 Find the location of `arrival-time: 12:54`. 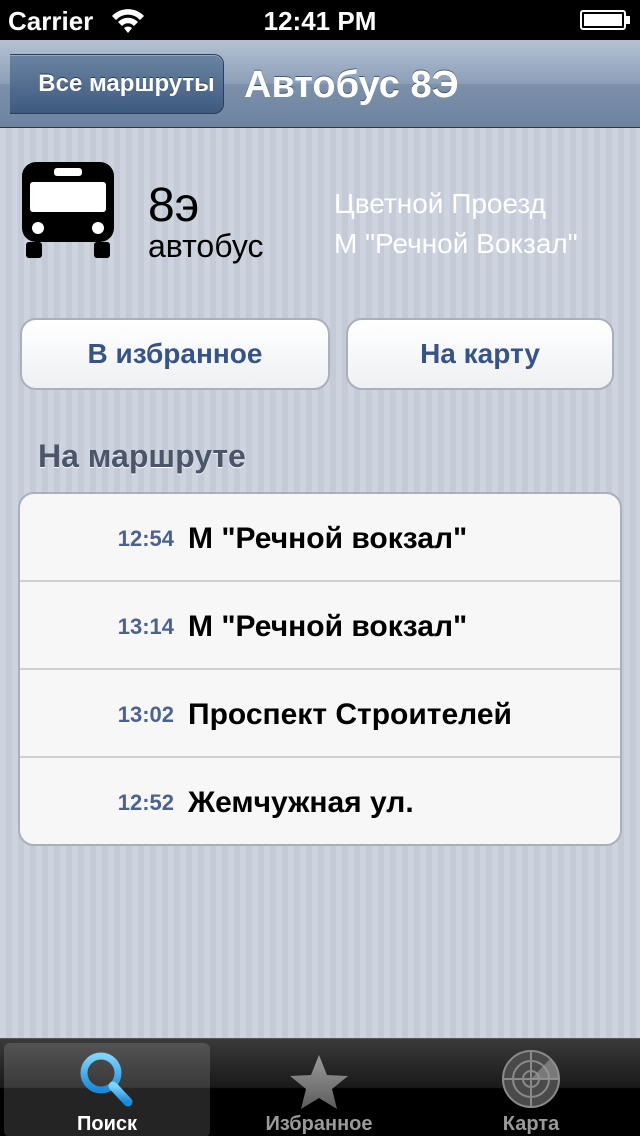

arrival-time: 12:54 is located at coordinates (145, 538).